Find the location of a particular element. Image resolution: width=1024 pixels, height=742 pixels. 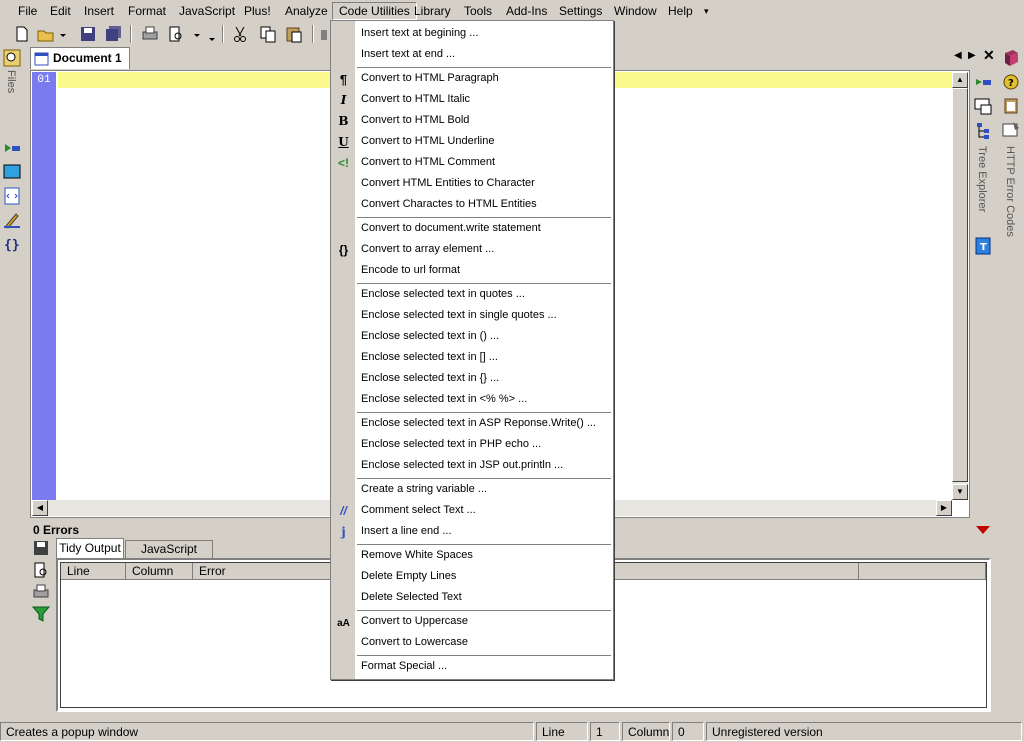

save-all-icon is located at coordinates (114, 34).